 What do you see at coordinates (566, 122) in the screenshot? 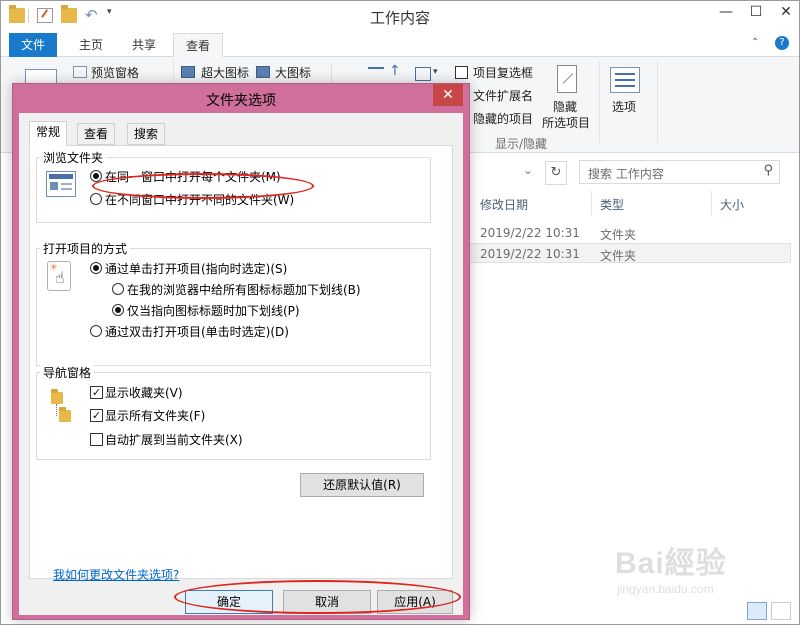
I see `hide-selected-label-2: 所选项目` at bounding box center [566, 122].